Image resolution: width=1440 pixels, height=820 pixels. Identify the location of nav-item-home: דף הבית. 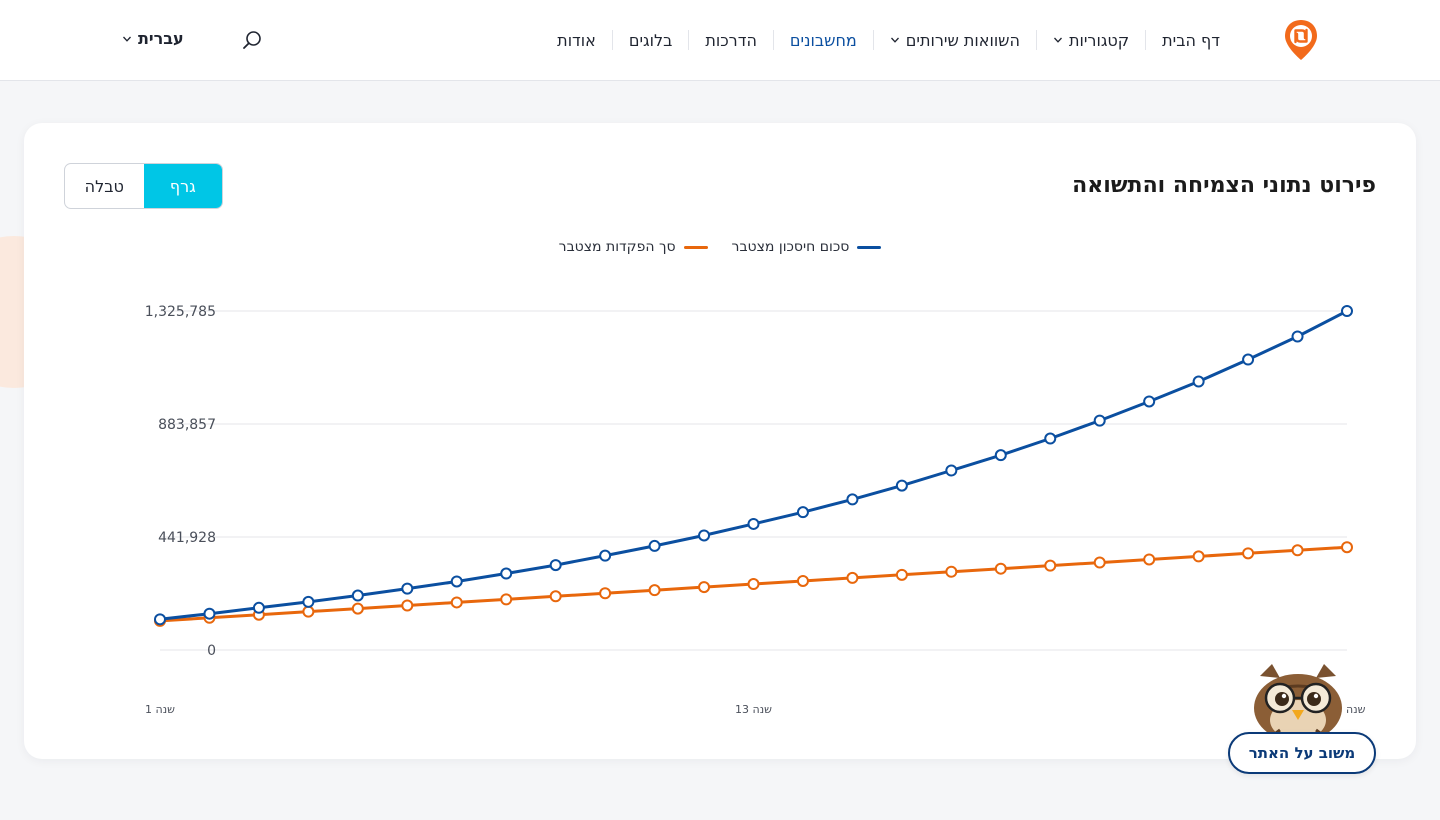
(1190, 40).